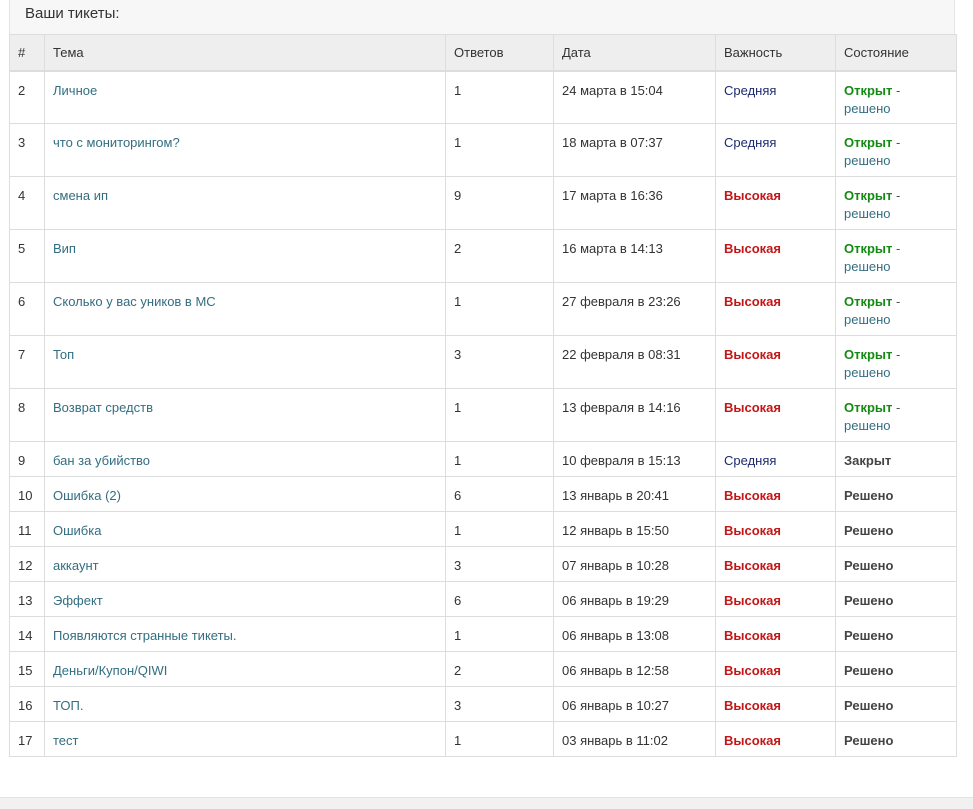 This screenshot has height=809, width=973. Describe the element at coordinates (103, 407) in the screenshot. I see `ticket-topic-link: Возврат средств` at that location.